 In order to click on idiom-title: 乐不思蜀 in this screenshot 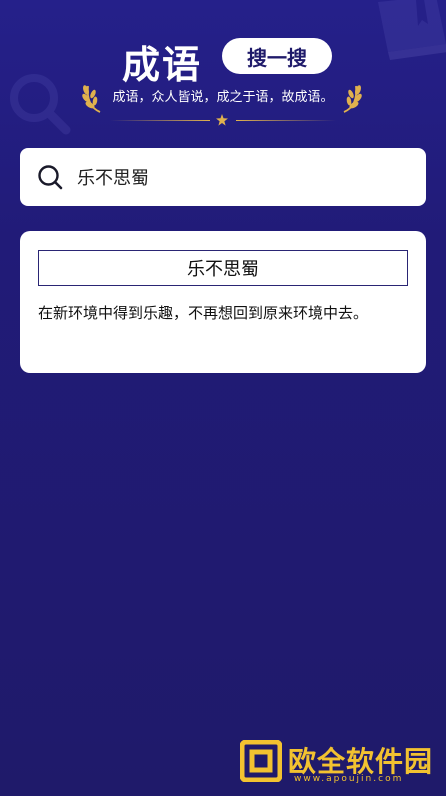, I will do `click(223, 268)`.